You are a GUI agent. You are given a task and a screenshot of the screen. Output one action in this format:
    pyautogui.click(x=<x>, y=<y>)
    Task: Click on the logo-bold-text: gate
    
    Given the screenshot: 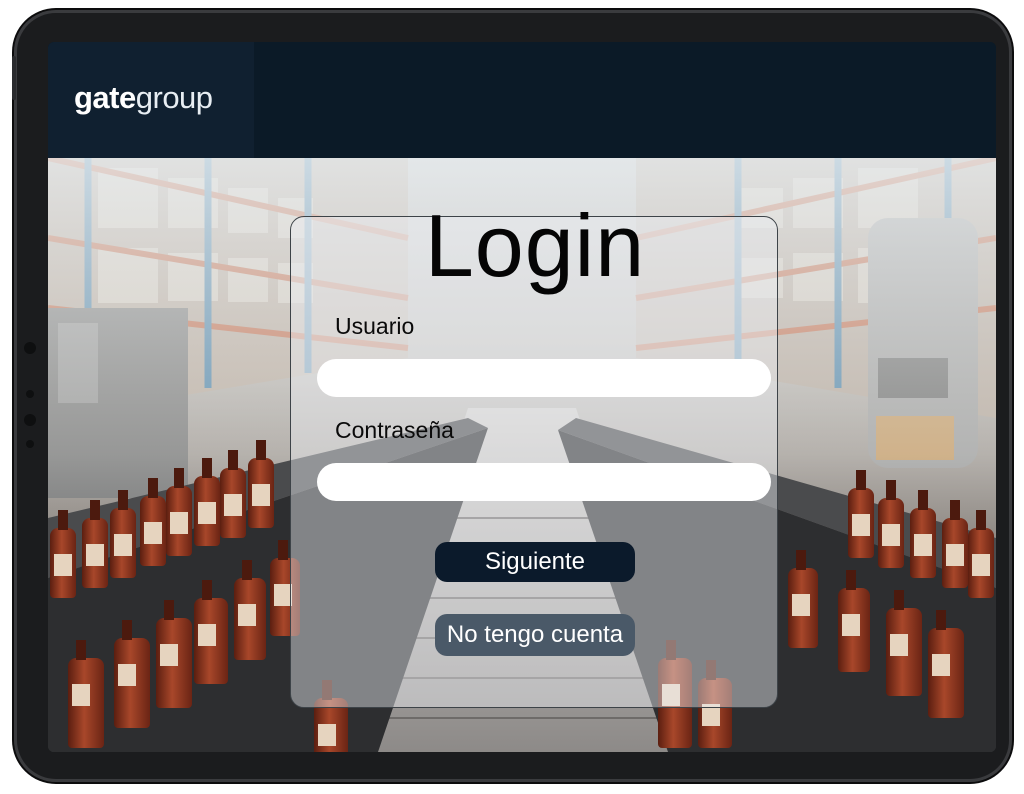 What is the action you would take?
    pyautogui.click(x=105, y=97)
    